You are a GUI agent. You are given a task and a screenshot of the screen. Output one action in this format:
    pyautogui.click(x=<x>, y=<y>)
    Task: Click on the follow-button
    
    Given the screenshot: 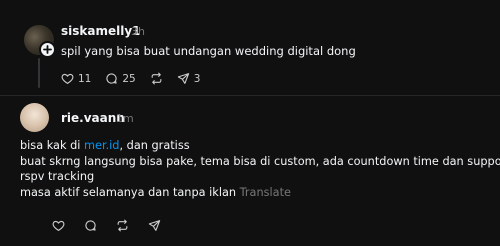 What is the action you would take?
    pyautogui.click(x=47, y=49)
    